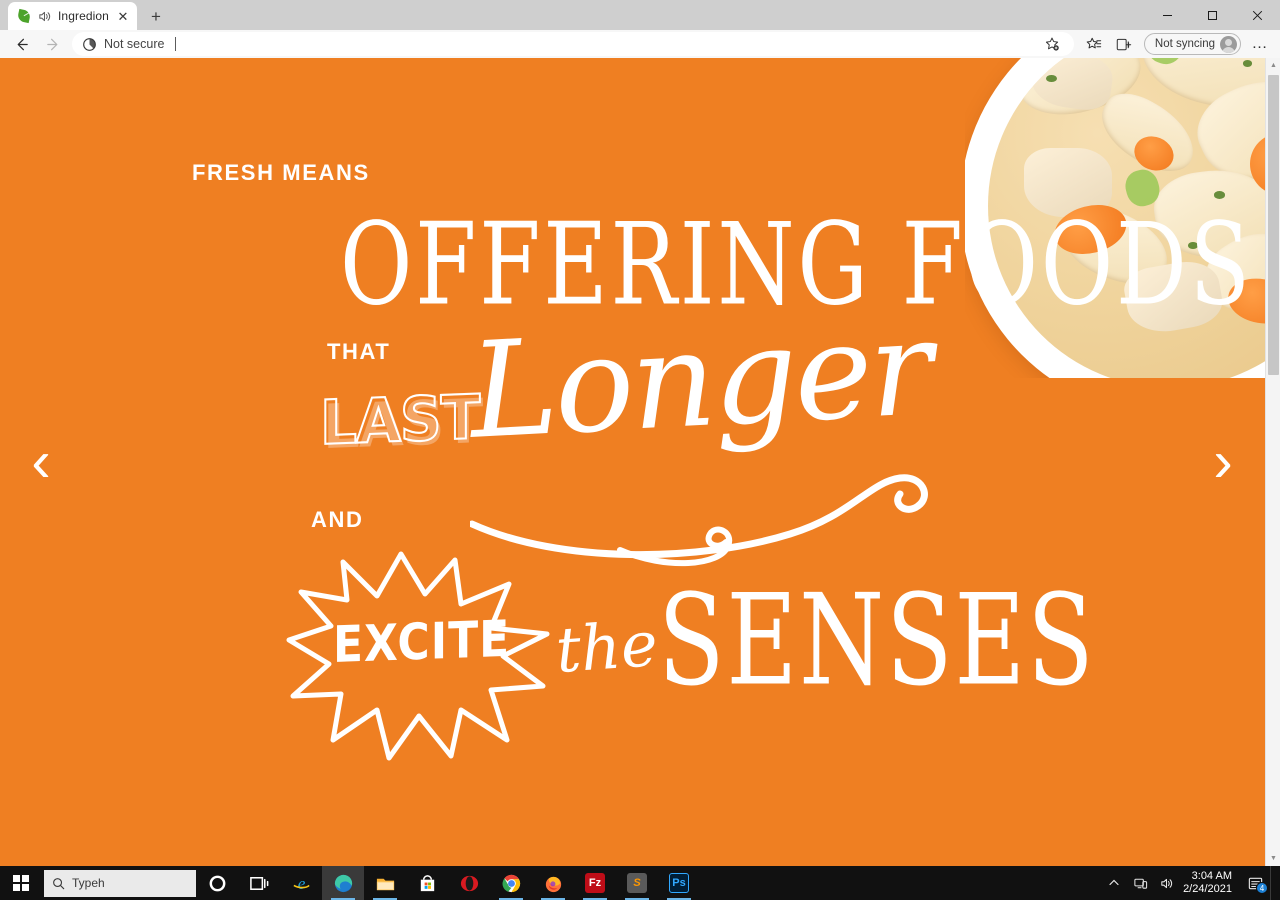 This screenshot has height=900, width=1280. I want to click on edge-icon, so click(343, 883).